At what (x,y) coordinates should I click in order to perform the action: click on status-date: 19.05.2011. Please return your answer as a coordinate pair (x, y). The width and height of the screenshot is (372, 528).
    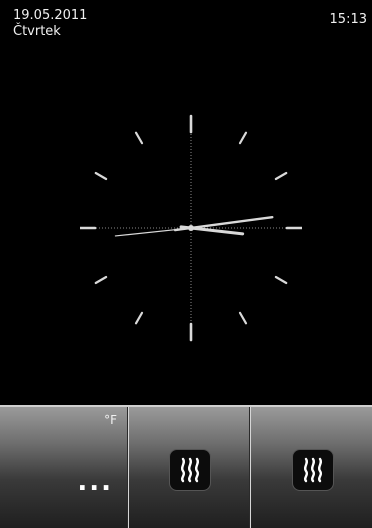
    Looking at the image, I should click on (50, 15).